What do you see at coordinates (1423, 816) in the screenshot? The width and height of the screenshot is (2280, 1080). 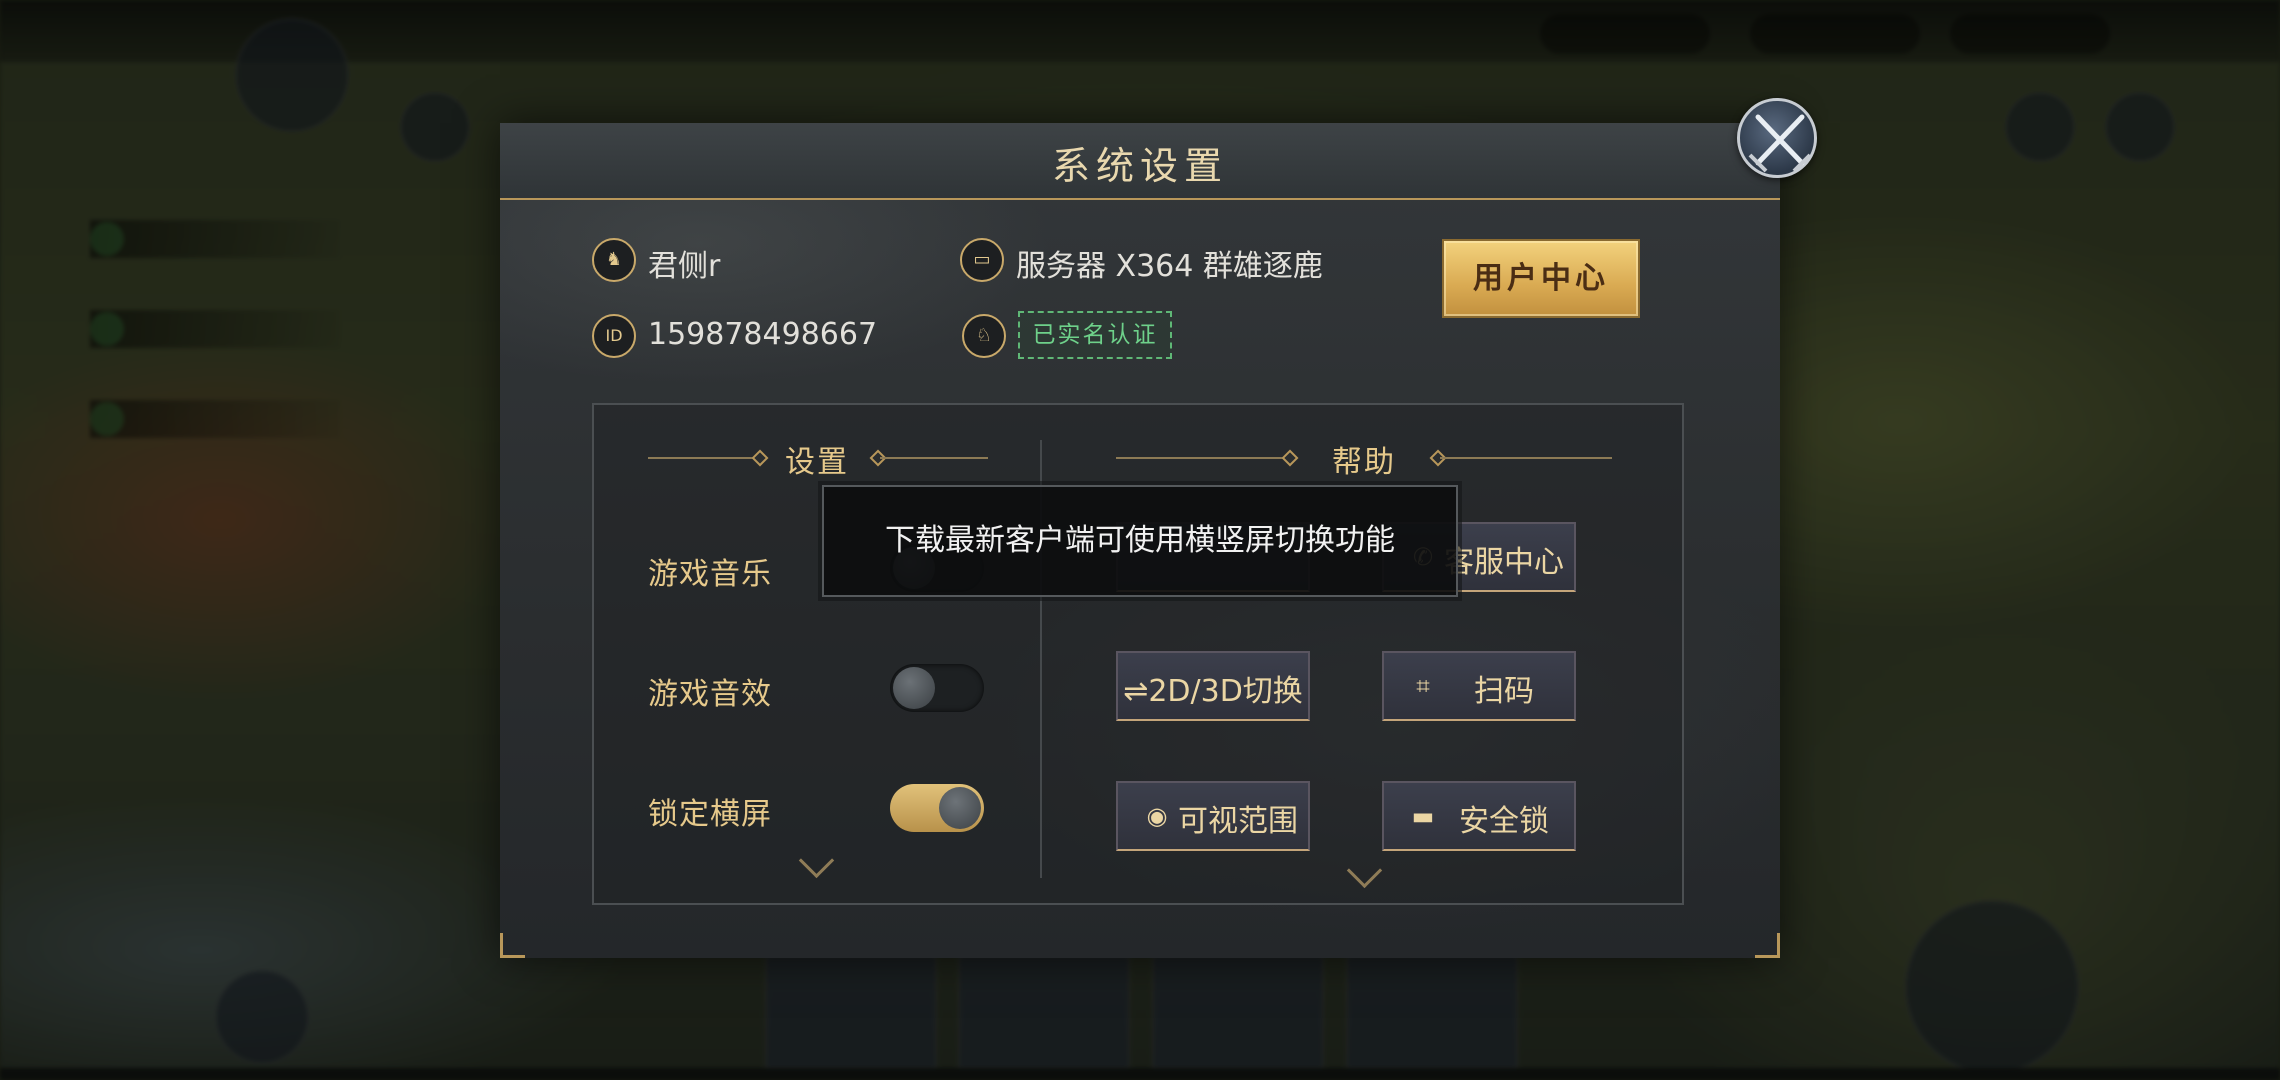 I see `lock-icon: ▬` at bounding box center [1423, 816].